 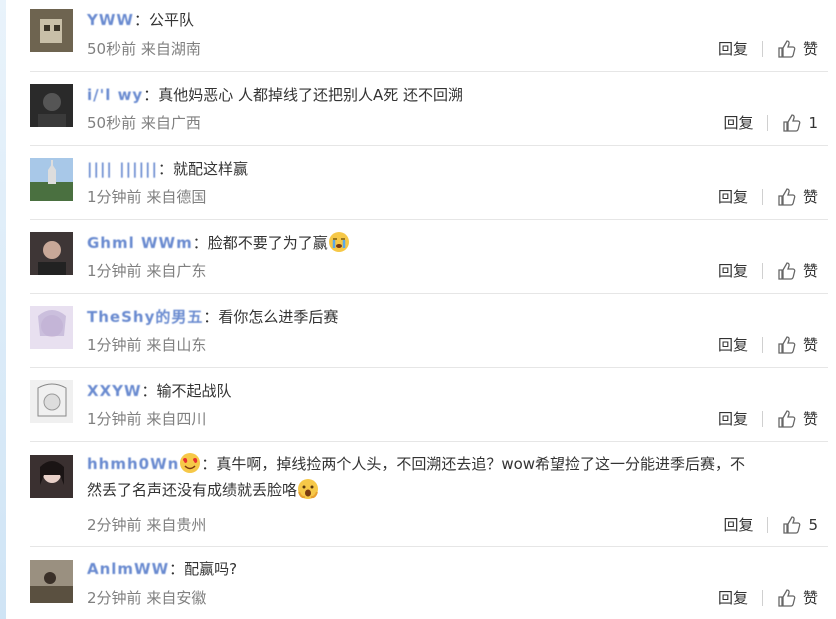 I want to click on comment-item: YWW：公平队 50秒前 来自湖南 回复 赞, so click(x=429, y=36).